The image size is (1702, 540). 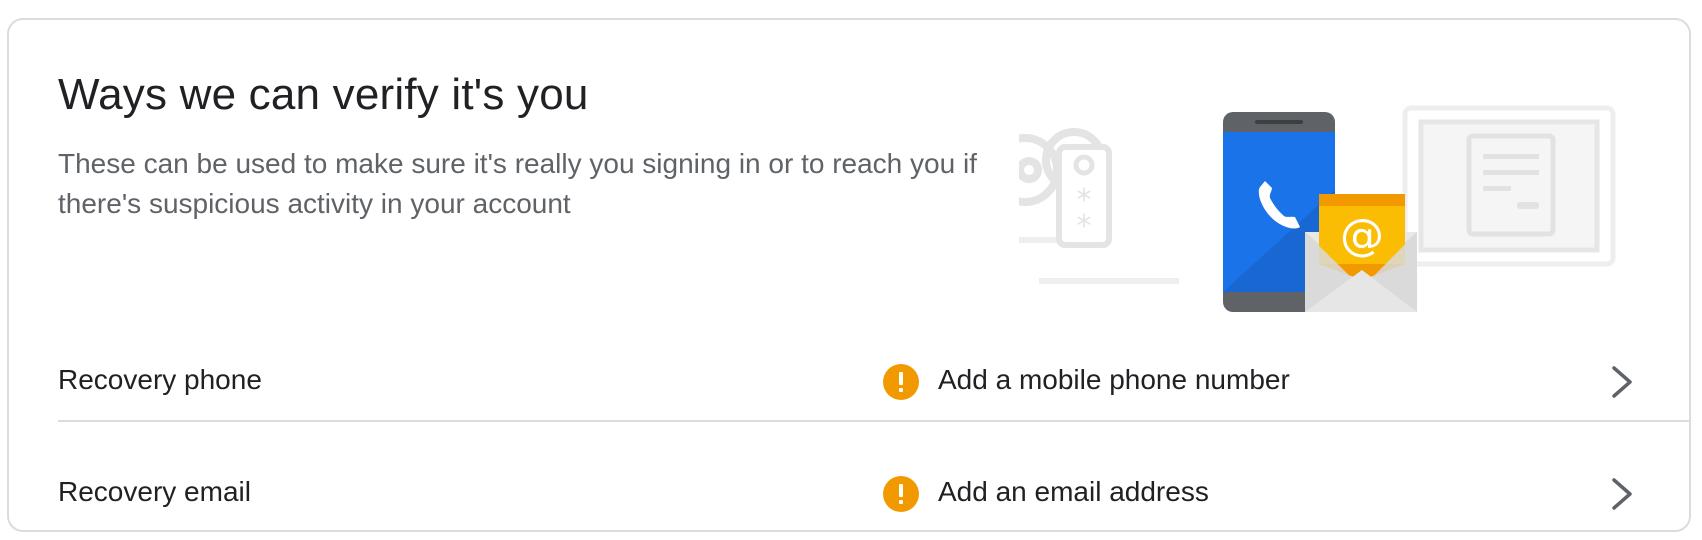 What do you see at coordinates (1509, 186) in the screenshot?
I see `document-icon` at bounding box center [1509, 186].